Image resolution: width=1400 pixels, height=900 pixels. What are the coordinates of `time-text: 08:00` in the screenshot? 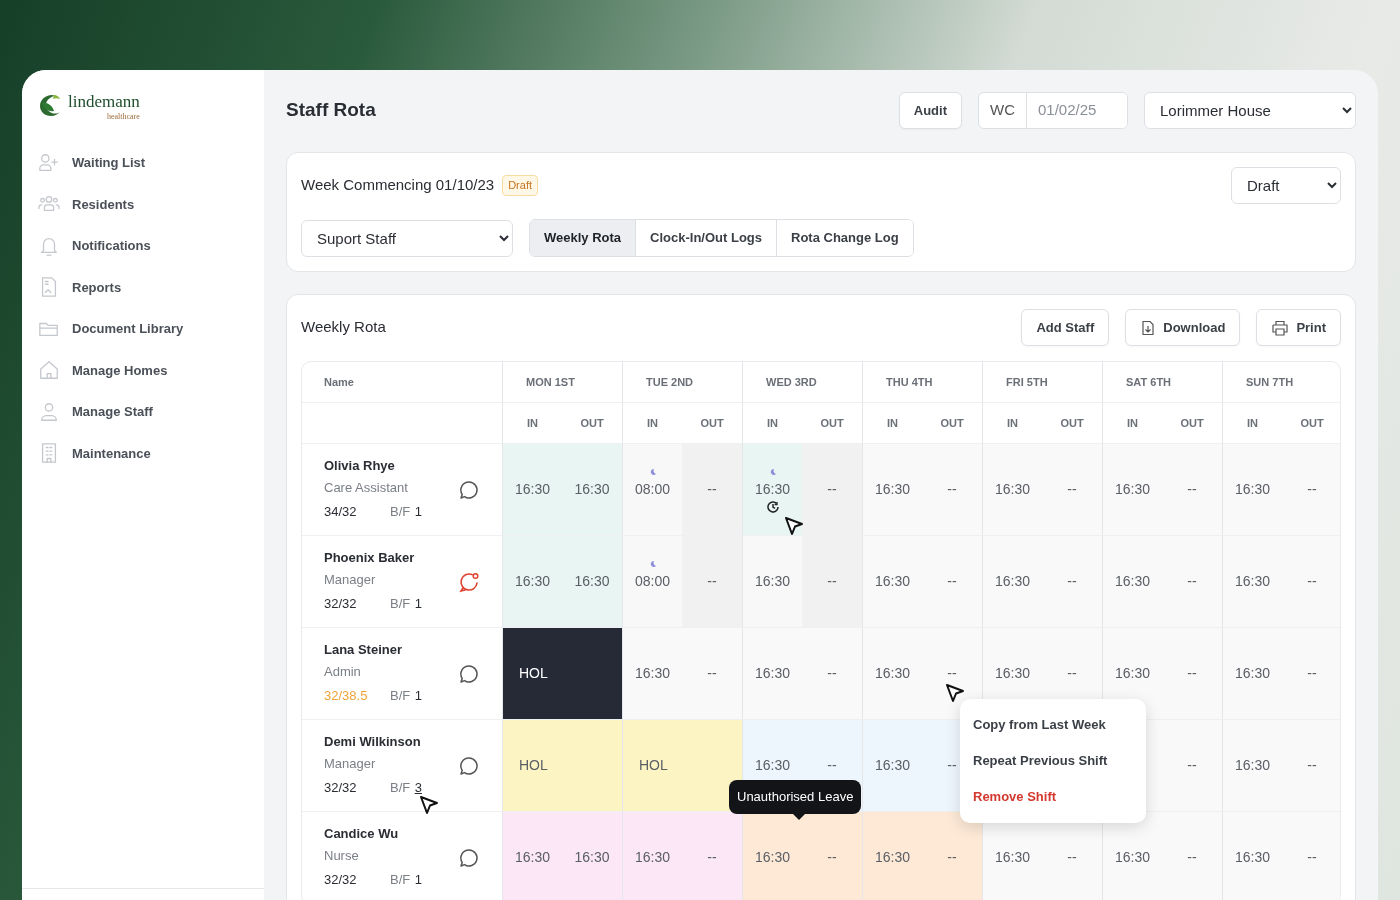 It's located at (652, 489).